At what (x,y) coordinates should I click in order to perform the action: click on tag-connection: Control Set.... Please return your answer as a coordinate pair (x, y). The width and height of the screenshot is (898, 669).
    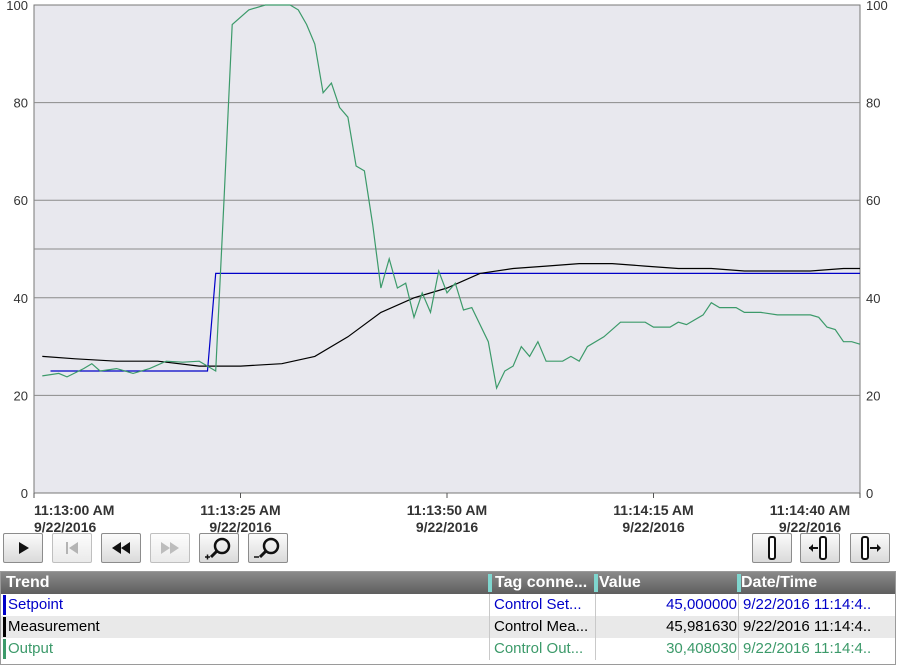
    Looking at the image, I should click on (538, 604).